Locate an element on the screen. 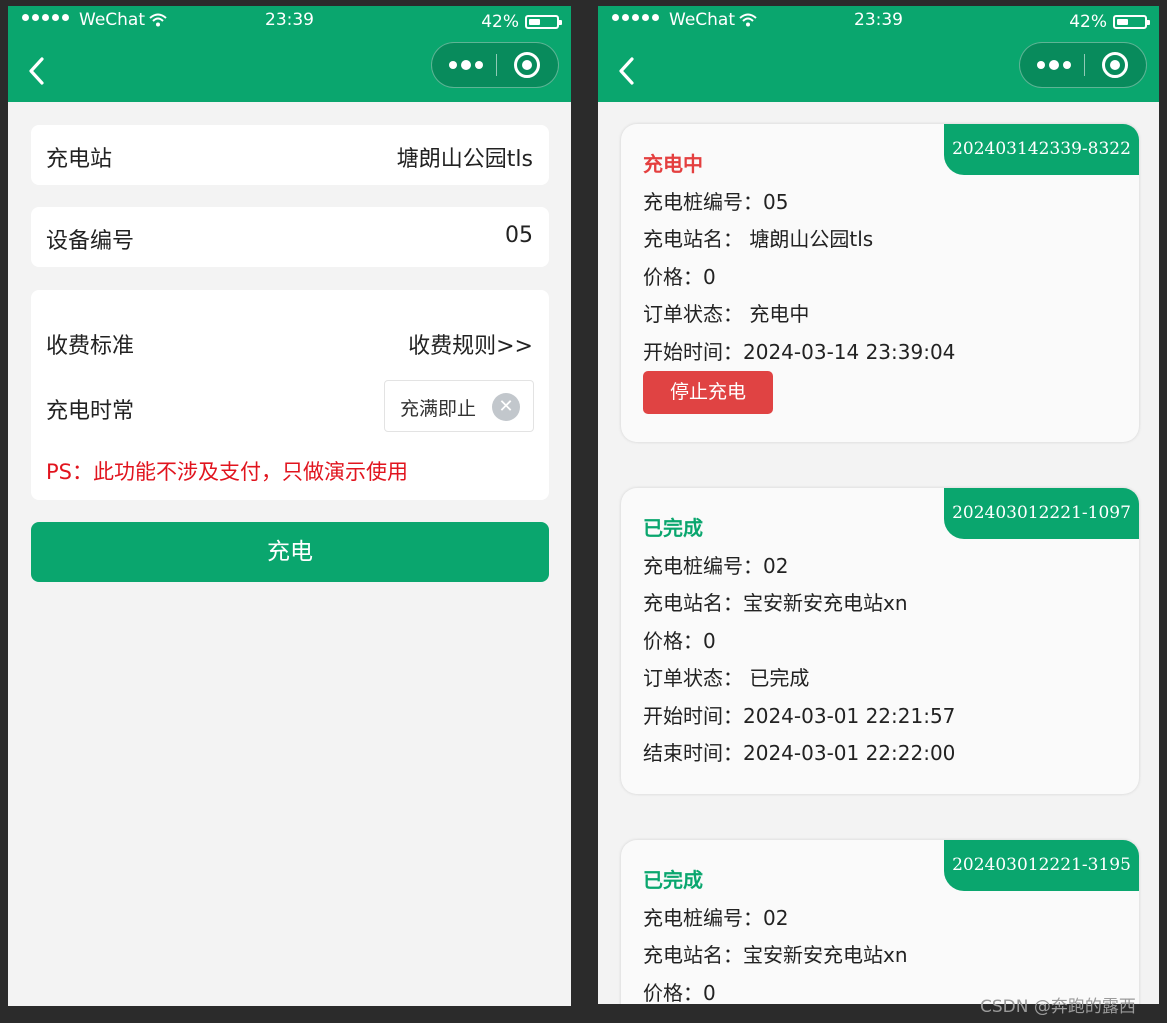 The height and width of the screenshot is (1023, 1167). station-row: 充电站 塘朗山公园tls is located at coordinates (290, 155).